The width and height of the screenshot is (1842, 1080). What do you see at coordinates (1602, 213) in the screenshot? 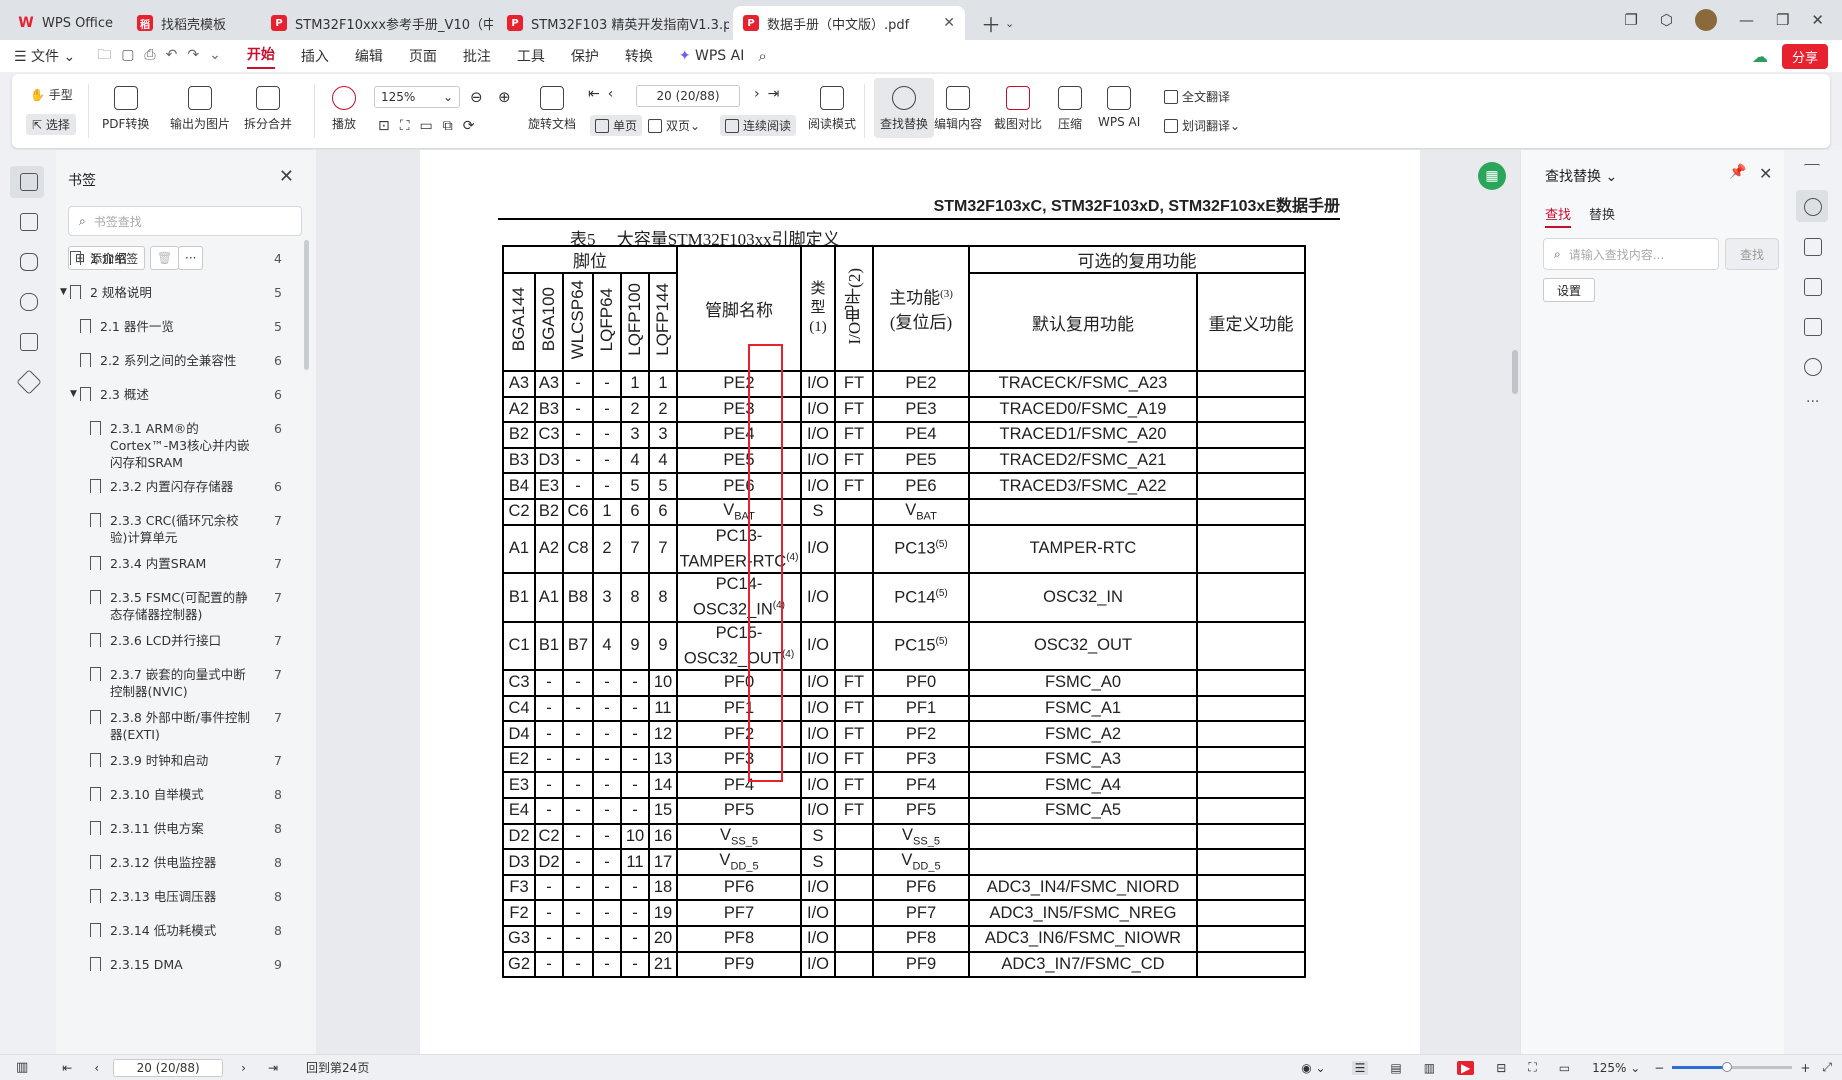
I see `tab-replace: 替换` at bounding box center [1602, 213].